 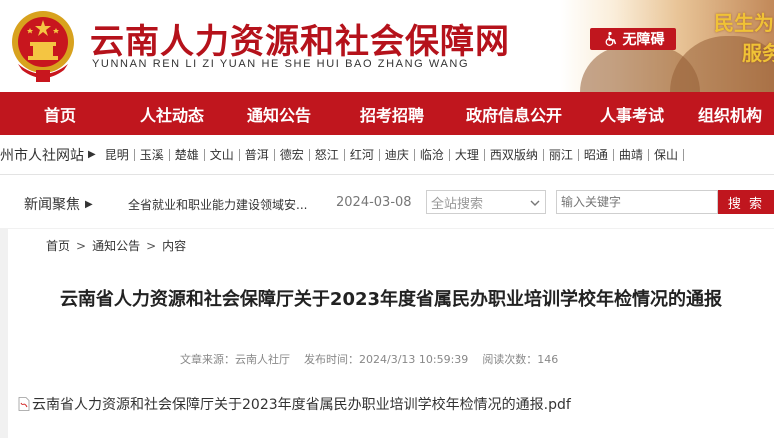 I want to click on breadcrumb: 首页 > 通知公告 > 内容, so click(x=116, y=245).